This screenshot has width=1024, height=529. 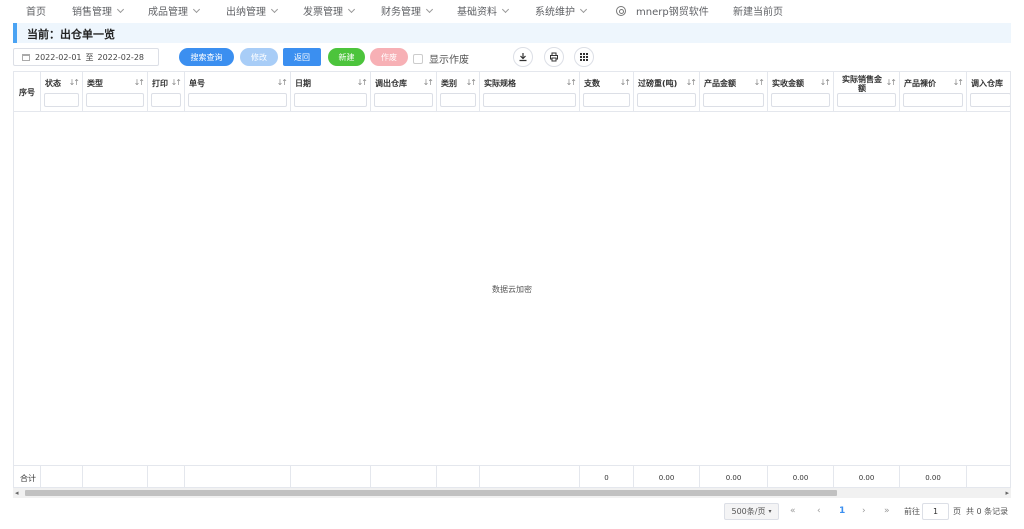 What do you see at coordinates (864, 511) in the screenshot?
I see `next-page-icon: ›` at bounding box center [864, 511].